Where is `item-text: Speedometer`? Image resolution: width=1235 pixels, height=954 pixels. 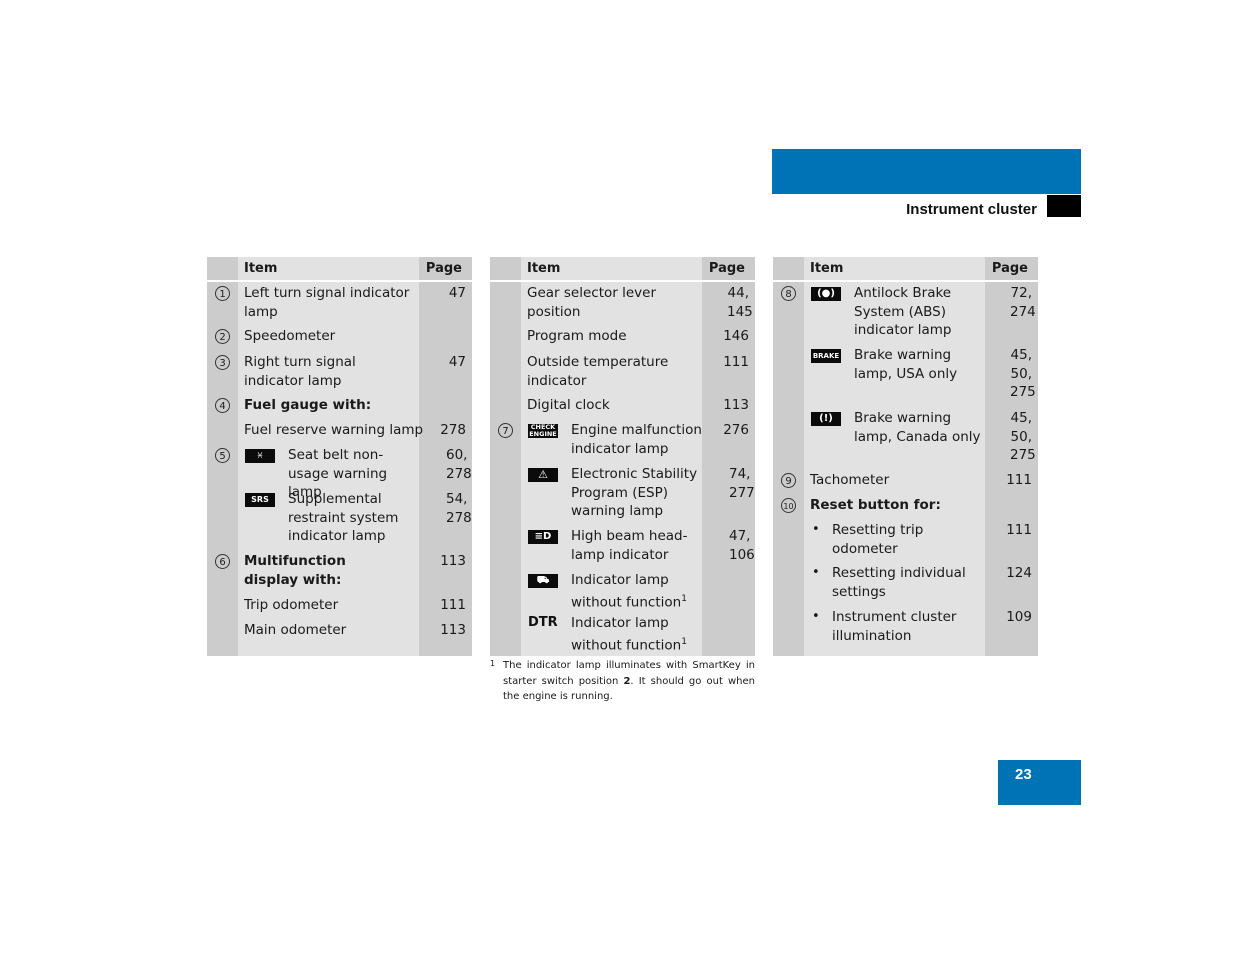 item-text: Speedometer is located at coordinates (290, 336).